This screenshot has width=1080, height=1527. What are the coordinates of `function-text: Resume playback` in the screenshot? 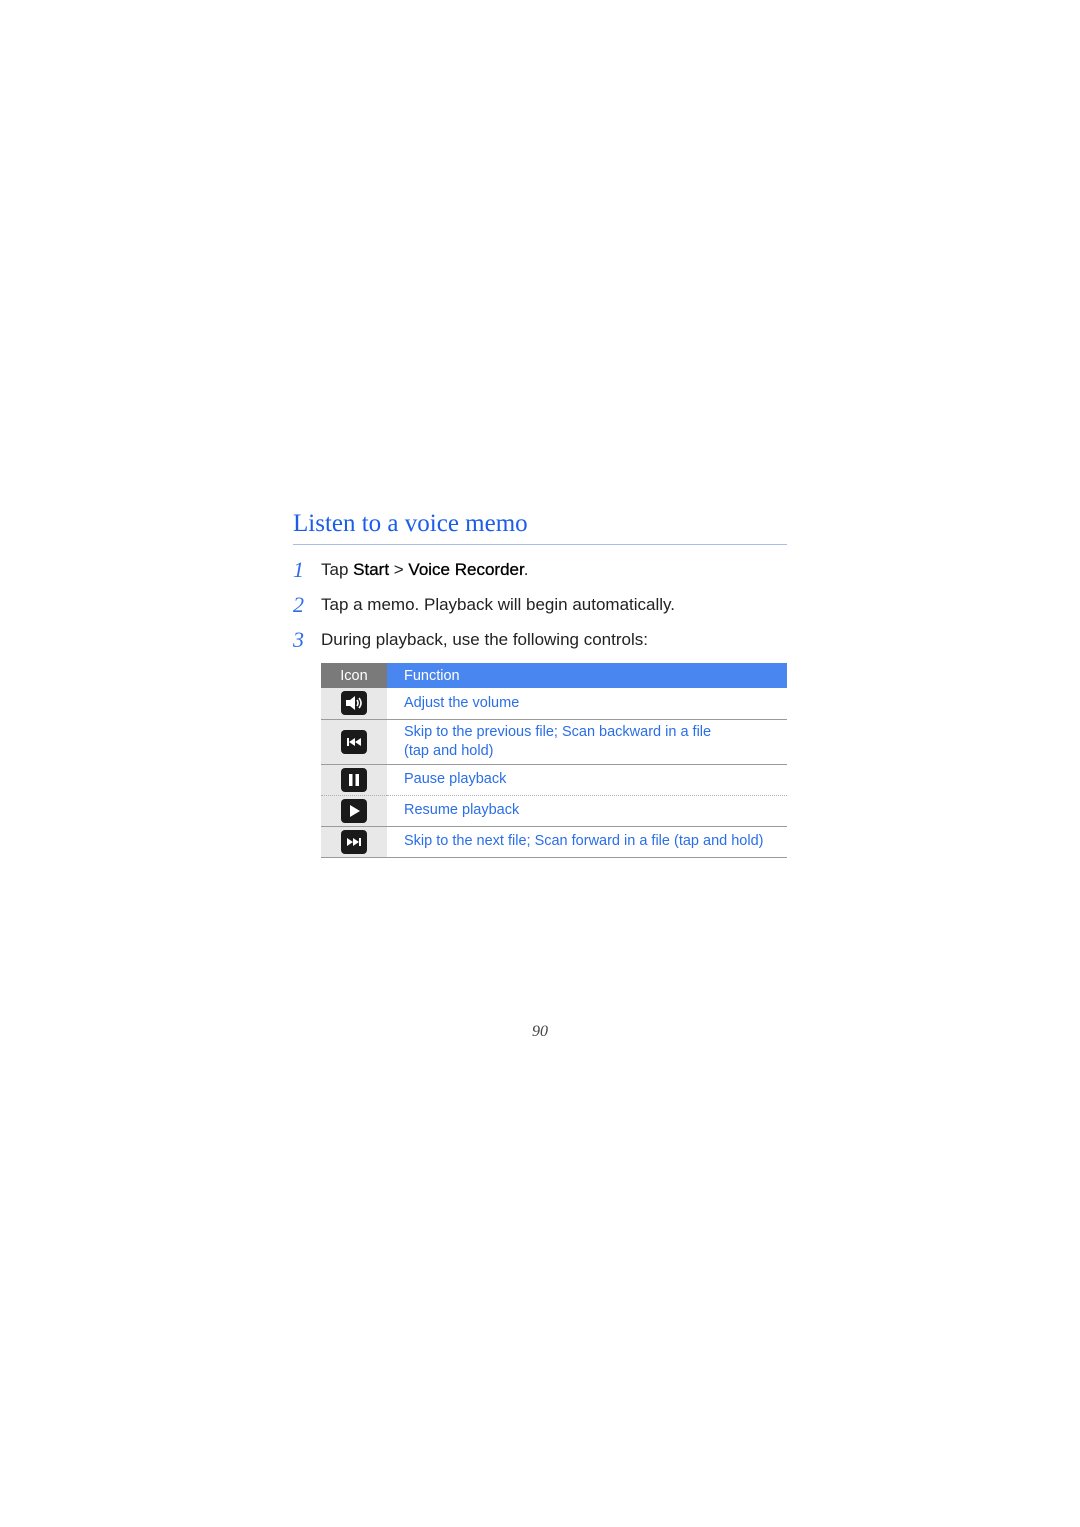 It's located at (587, 811).